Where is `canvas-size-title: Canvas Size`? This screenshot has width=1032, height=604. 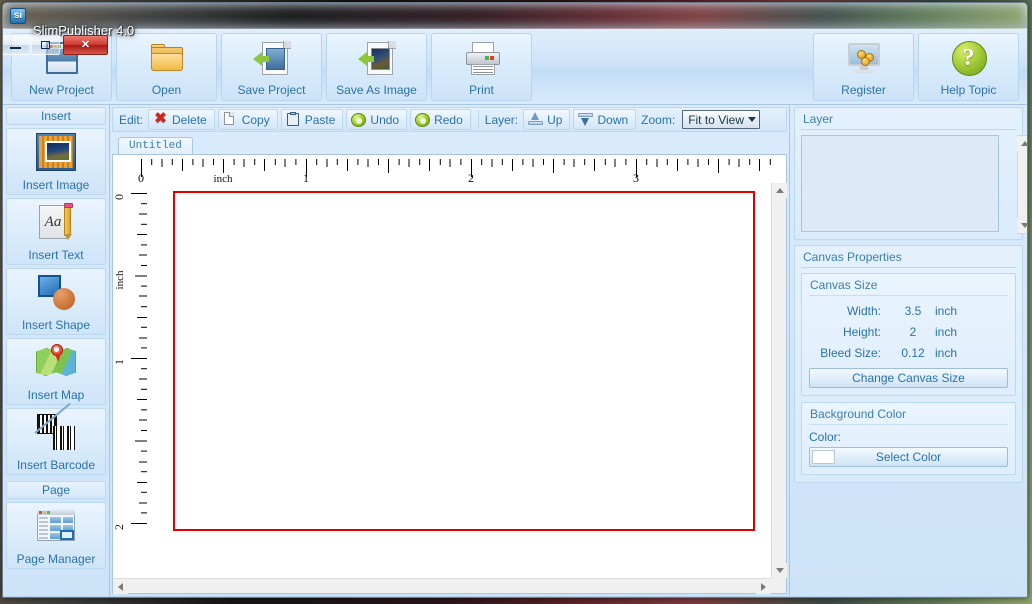
canvas-size-title: Canvas Size is located at coordinates (908, 286).